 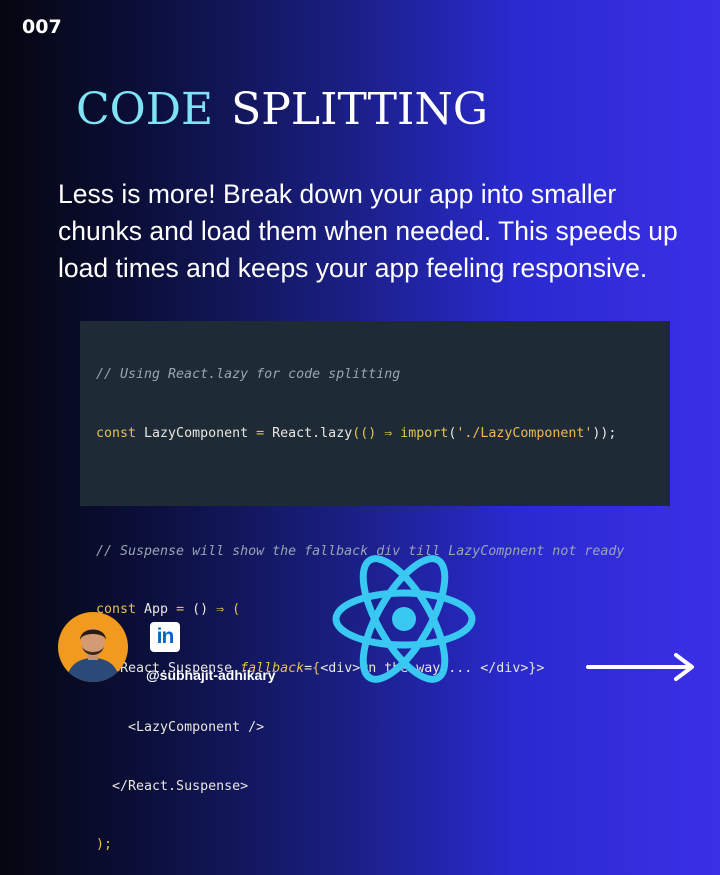 I want to click on arrow-right-icon, so click(x=642, y=667).